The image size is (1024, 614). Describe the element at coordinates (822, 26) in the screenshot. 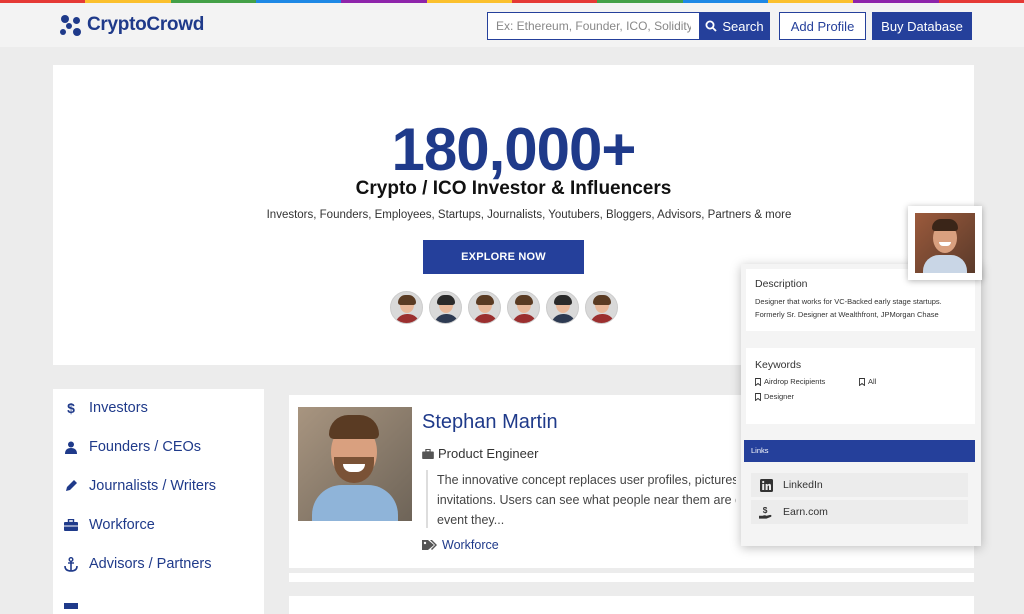

I see `add-profile-button: Add Profile` at that location.